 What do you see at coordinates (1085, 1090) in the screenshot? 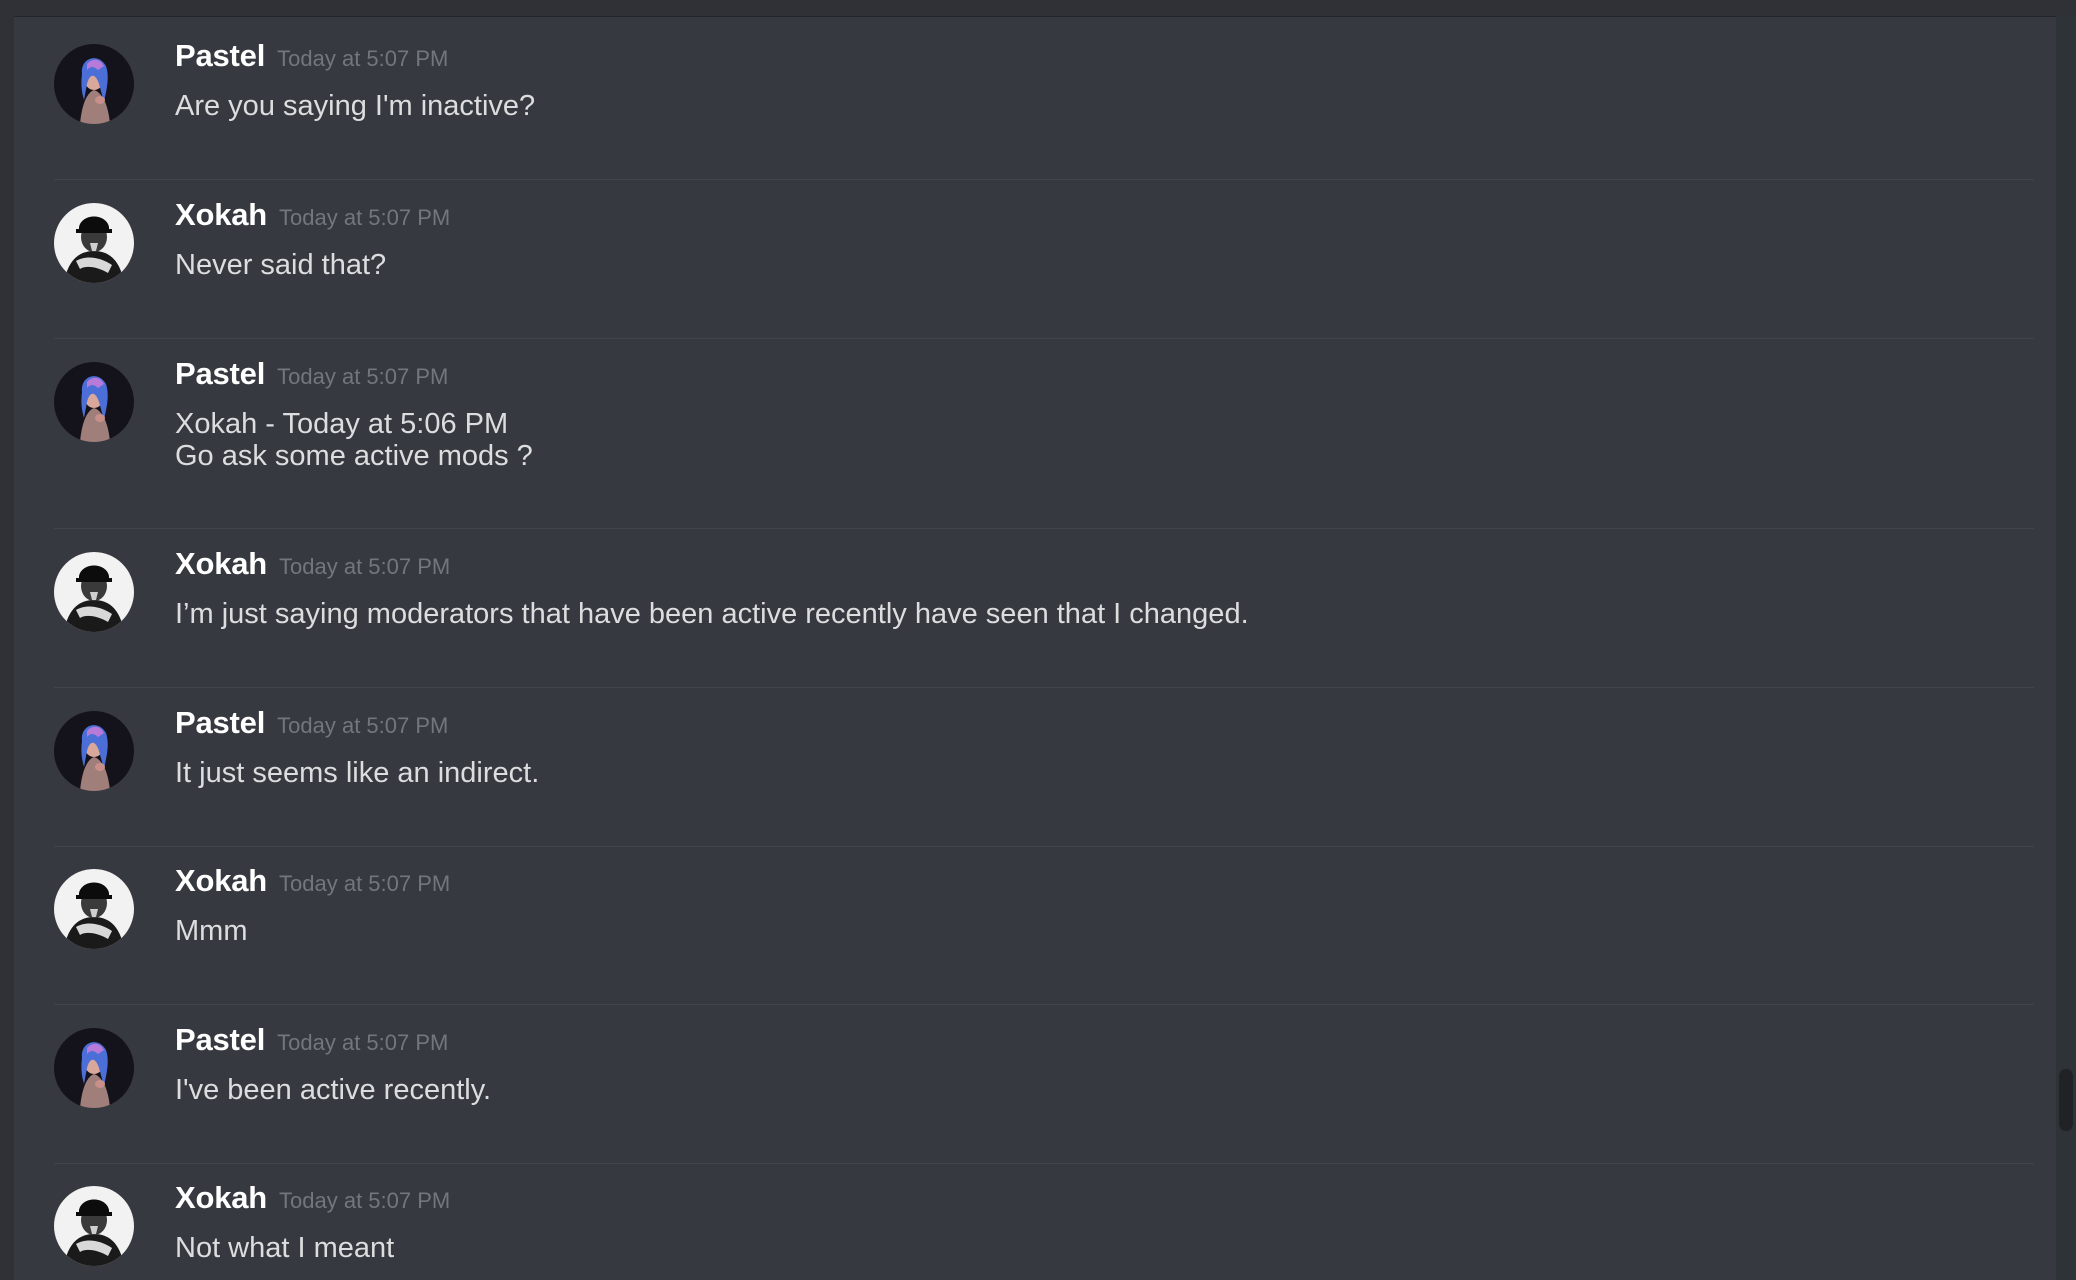
I see `message-content: I've been active recently.` at bounding box center [1085, 1090].